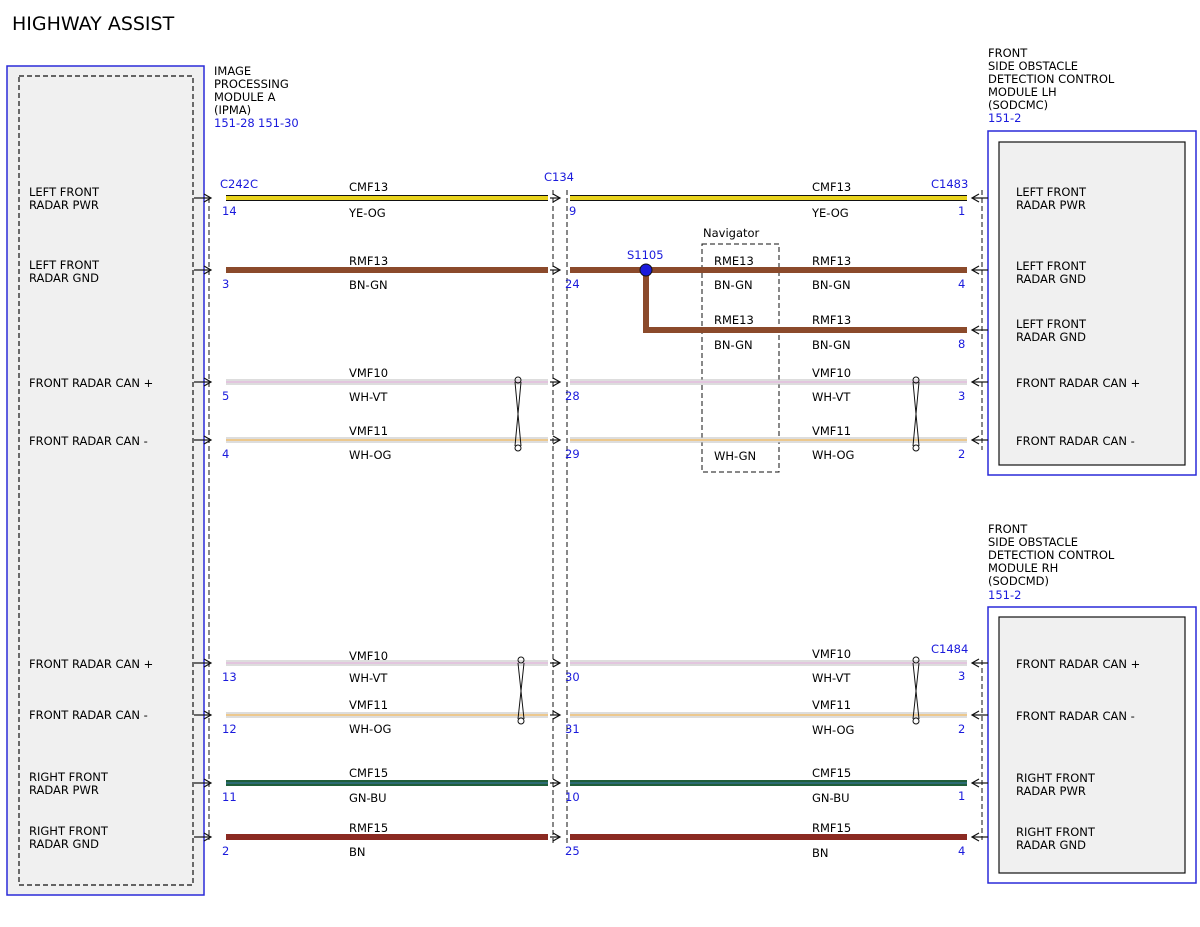 The image size is (1200, 927). What do you see at coordinates (1051, 791) in the screenshot?
I see `sodcmd-label-3b: RADAR PWR` at bounding box center [1051, 791].